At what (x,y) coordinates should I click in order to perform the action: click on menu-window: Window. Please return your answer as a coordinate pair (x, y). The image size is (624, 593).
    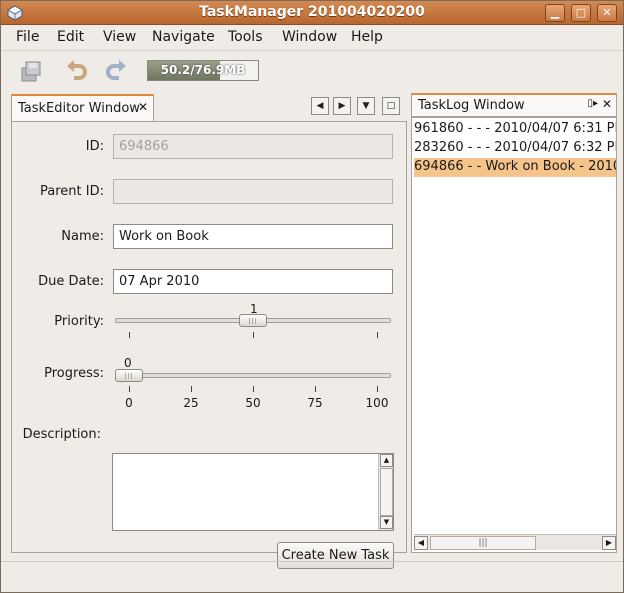
    Looking at the image, I should click on (309, 37).